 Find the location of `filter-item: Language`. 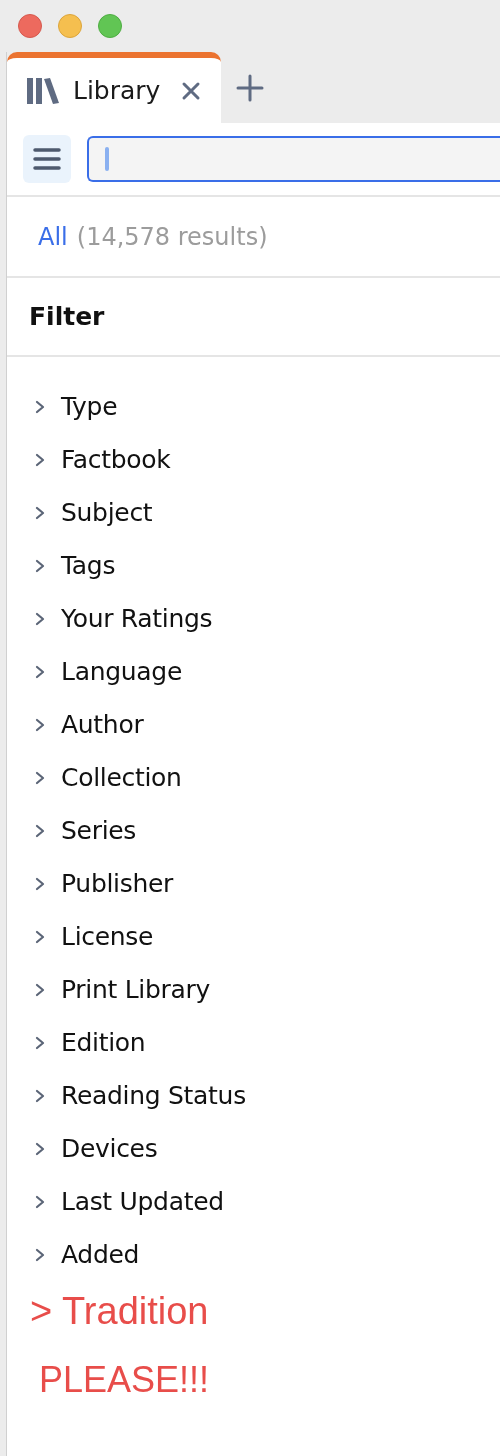

filter-item: Language is located at coordinates (253, 671).